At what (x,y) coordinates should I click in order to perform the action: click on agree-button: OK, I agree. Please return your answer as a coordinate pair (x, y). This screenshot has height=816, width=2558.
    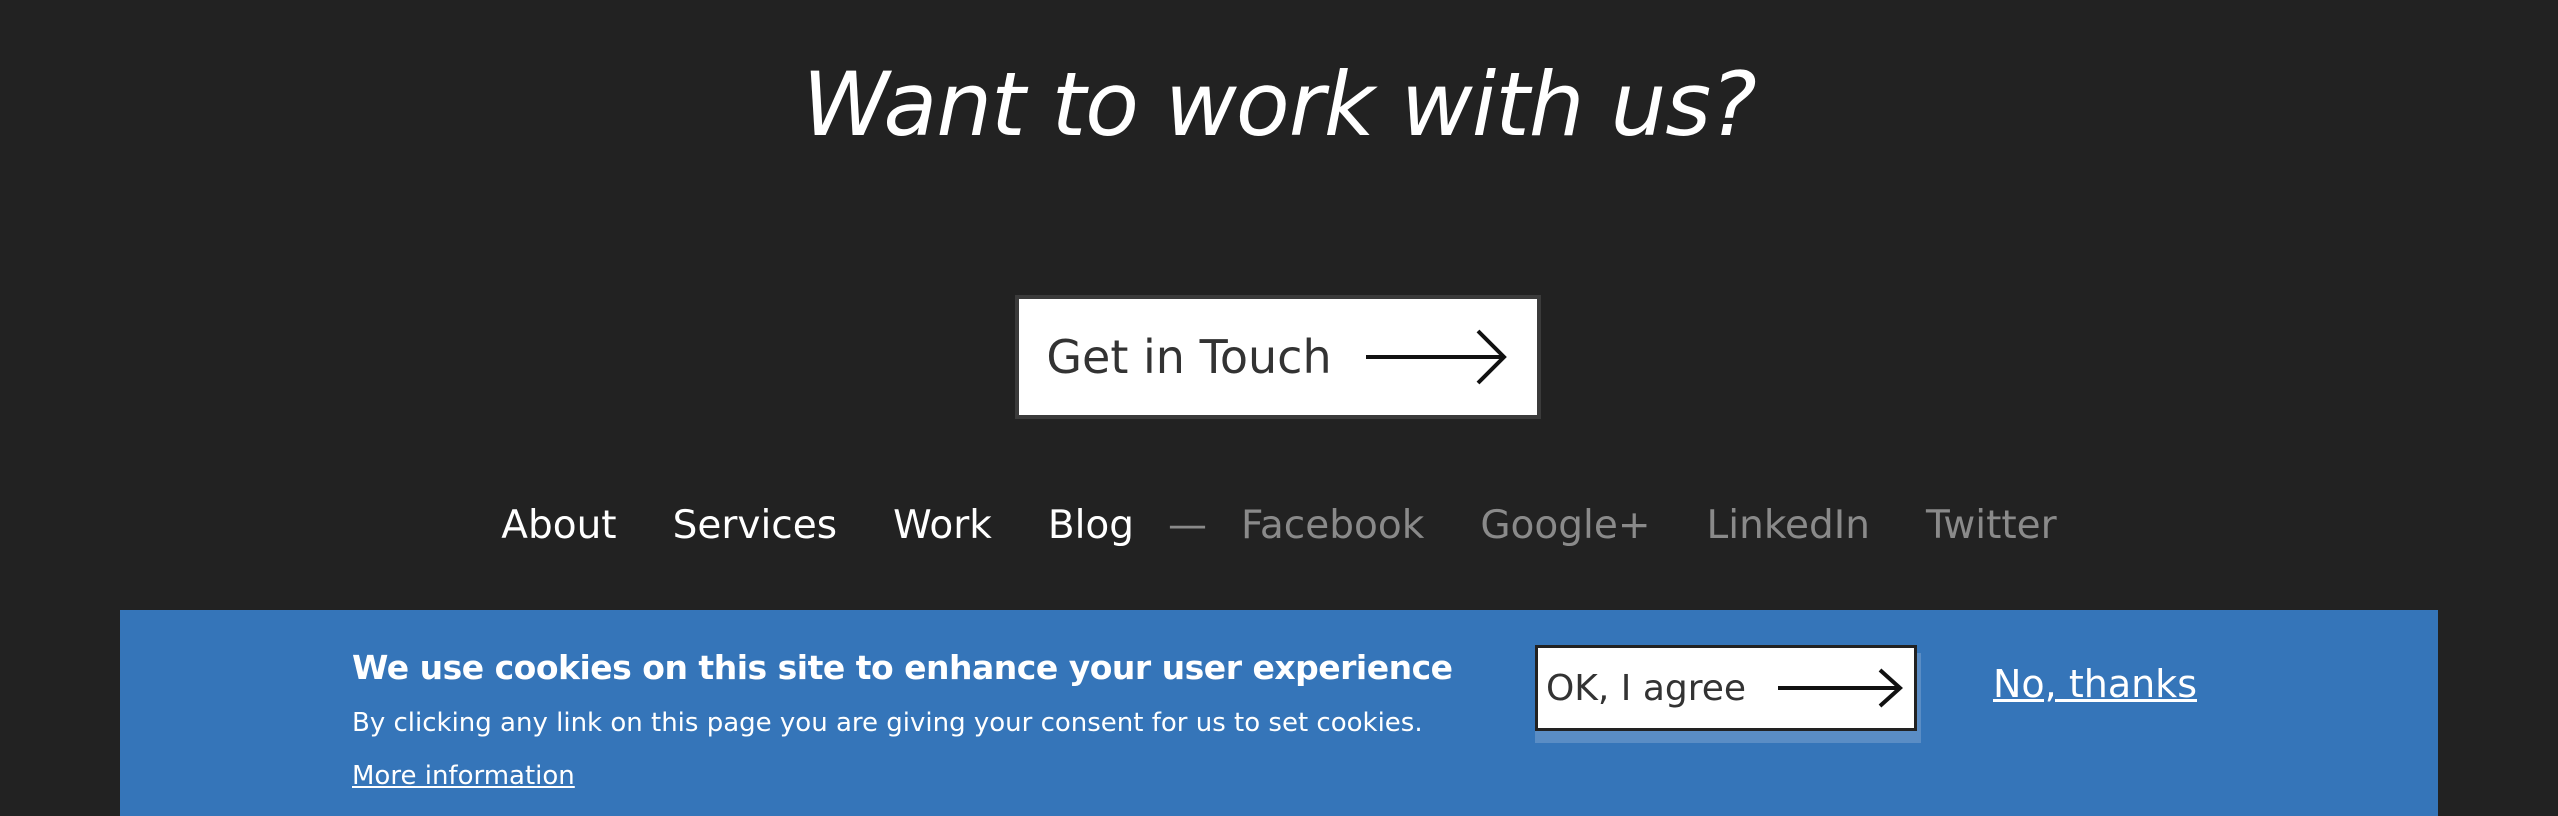
    Looking at the image, I should click on (1726, 688).